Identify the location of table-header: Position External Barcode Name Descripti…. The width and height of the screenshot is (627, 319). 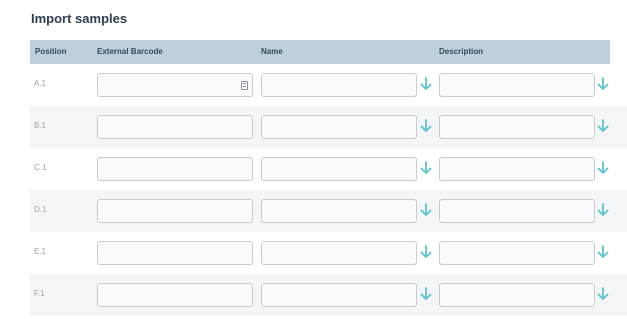
(320, 52).